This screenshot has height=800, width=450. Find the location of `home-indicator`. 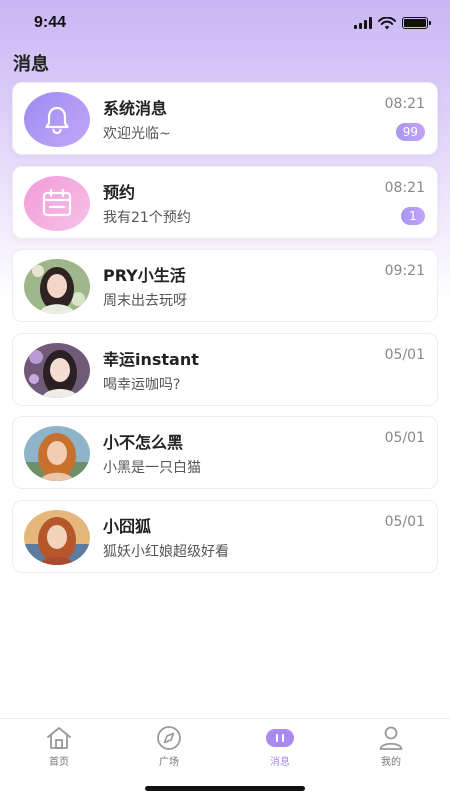

home-indicator is located at coordinates (225, 788).